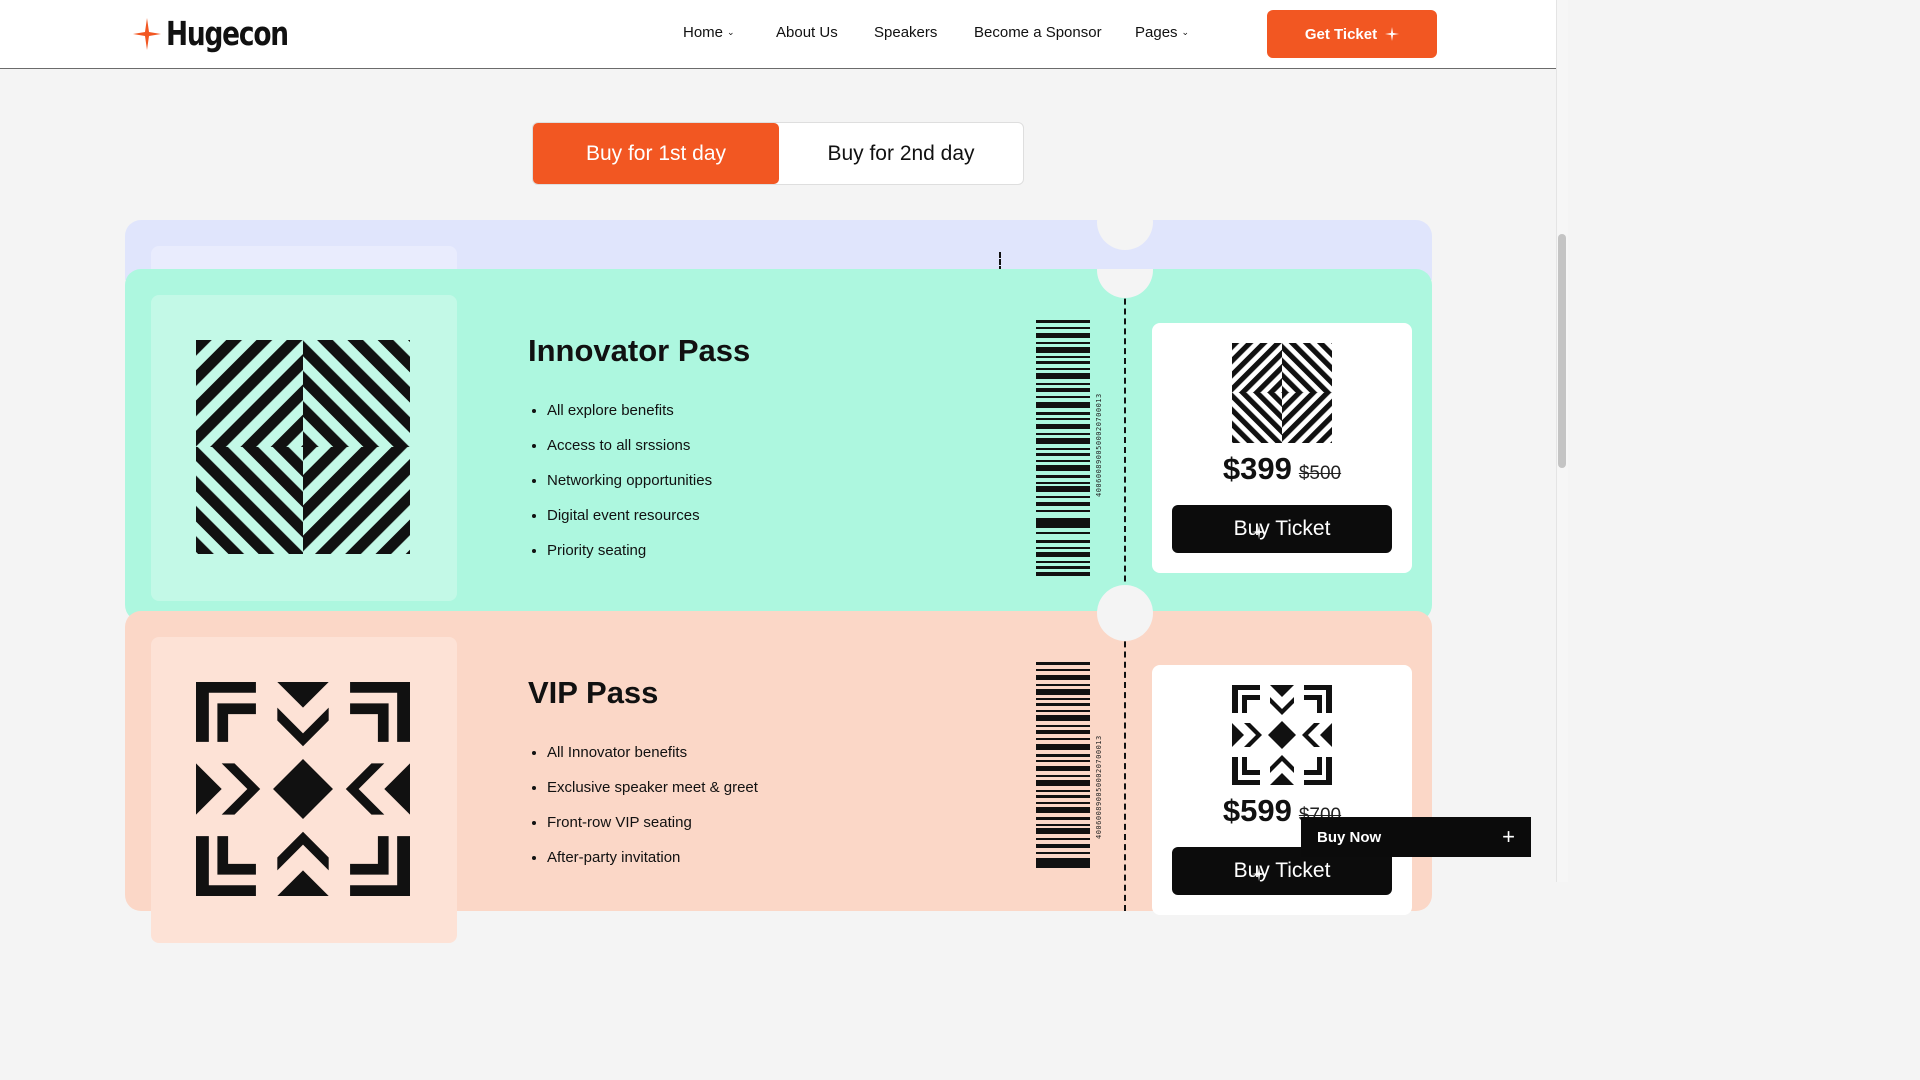 This screenshot has width=1920, height=1080. What do you see at coordinates (629, 418) in the screenshot?
I see `feature-item: All explore benefits` at bounding box center [629, 418].